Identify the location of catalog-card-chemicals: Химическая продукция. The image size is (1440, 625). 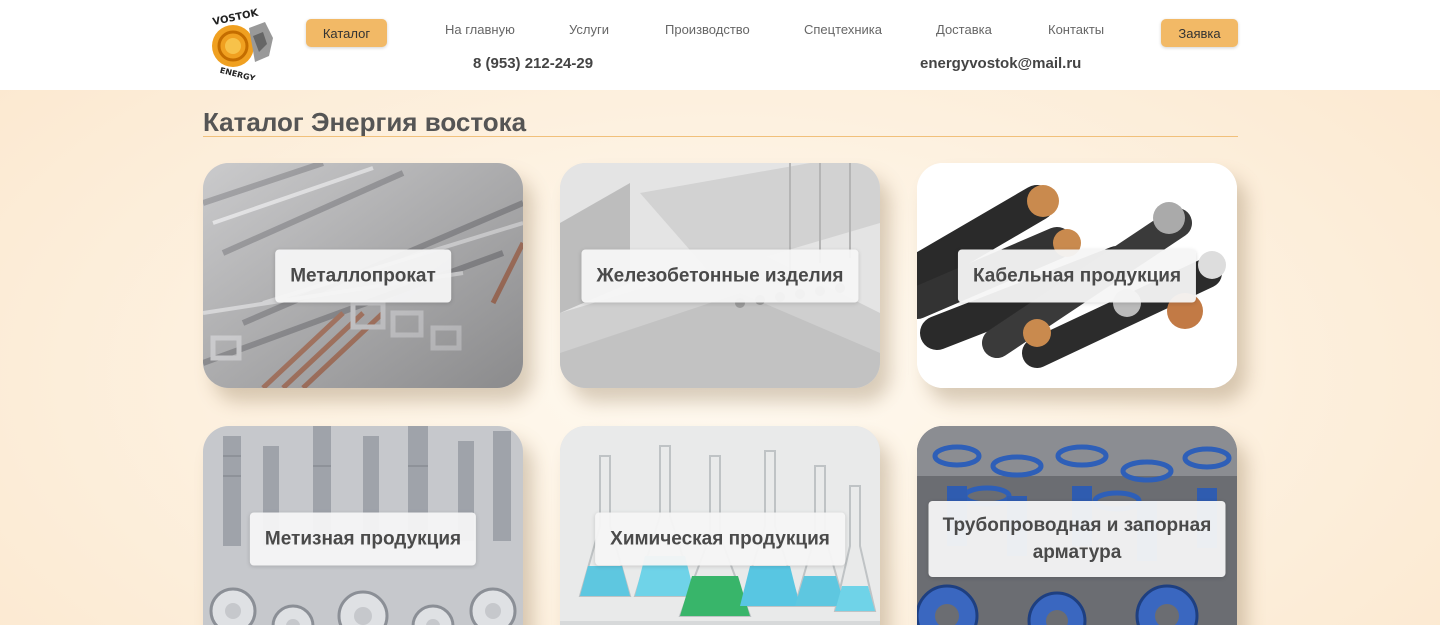
(720, 525).